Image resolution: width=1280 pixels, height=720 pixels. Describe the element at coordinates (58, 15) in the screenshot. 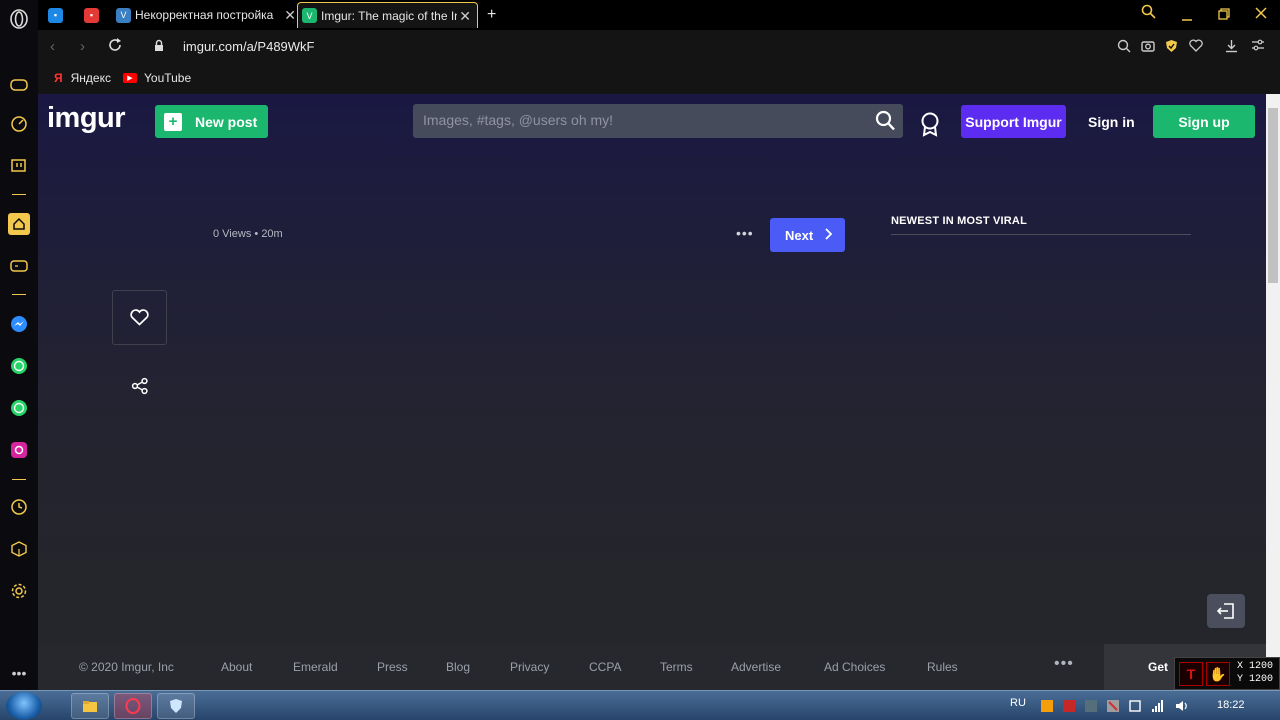

I see `tab-pinned-1: ▪` at that location.